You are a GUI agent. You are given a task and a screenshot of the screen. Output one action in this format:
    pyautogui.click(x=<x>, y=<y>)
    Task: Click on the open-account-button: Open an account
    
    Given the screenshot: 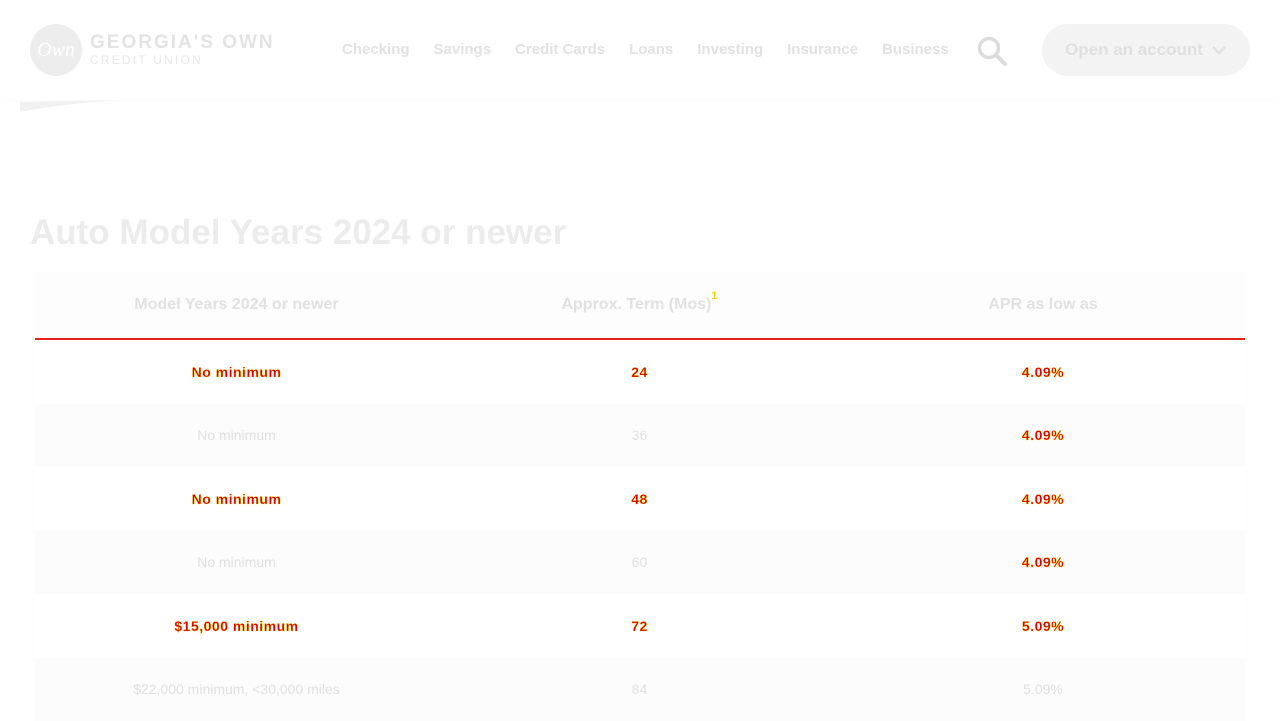 What is the action you would take?
    pyautogui.click(x=1146, y=50)
    